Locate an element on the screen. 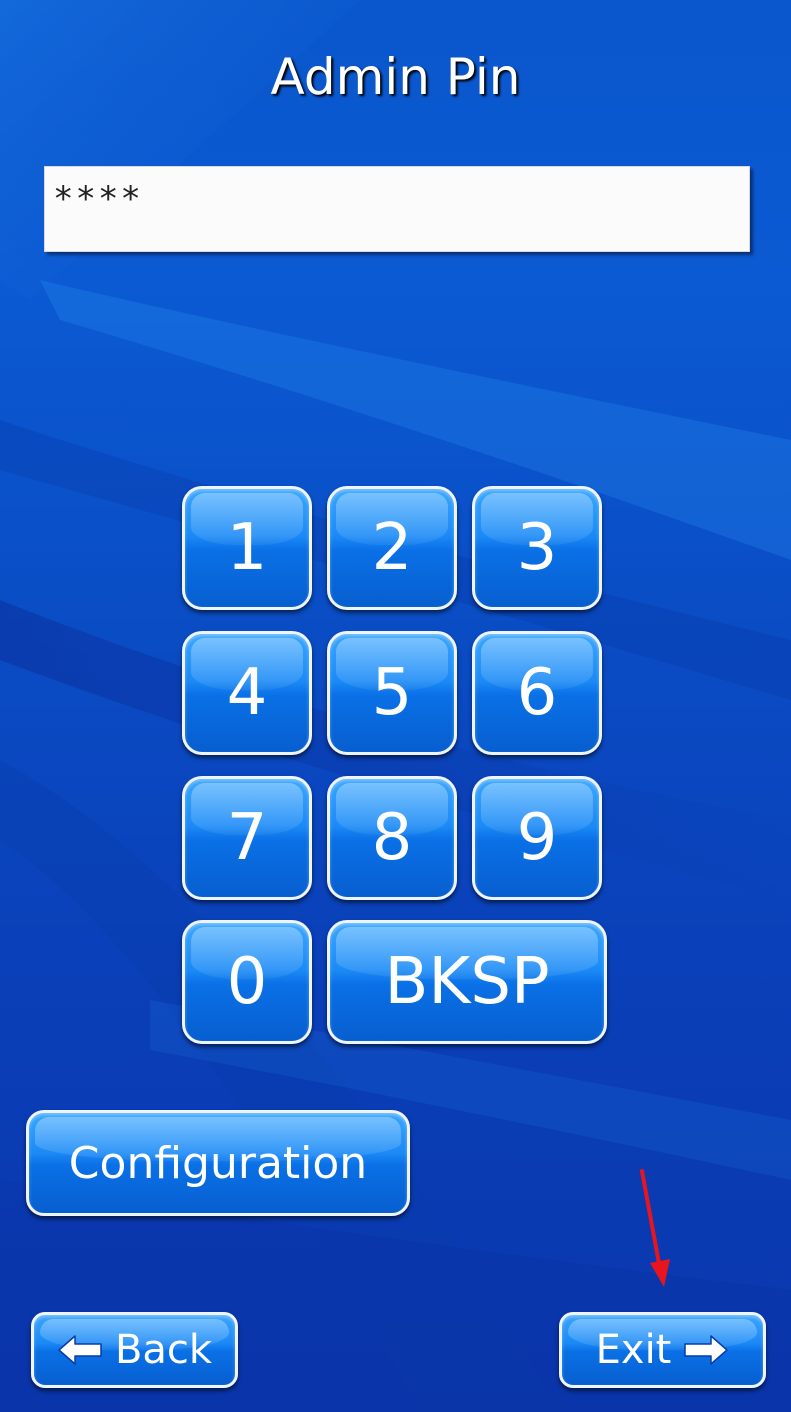  configuration-button: Configuration is located at coordinates (218, 1163).